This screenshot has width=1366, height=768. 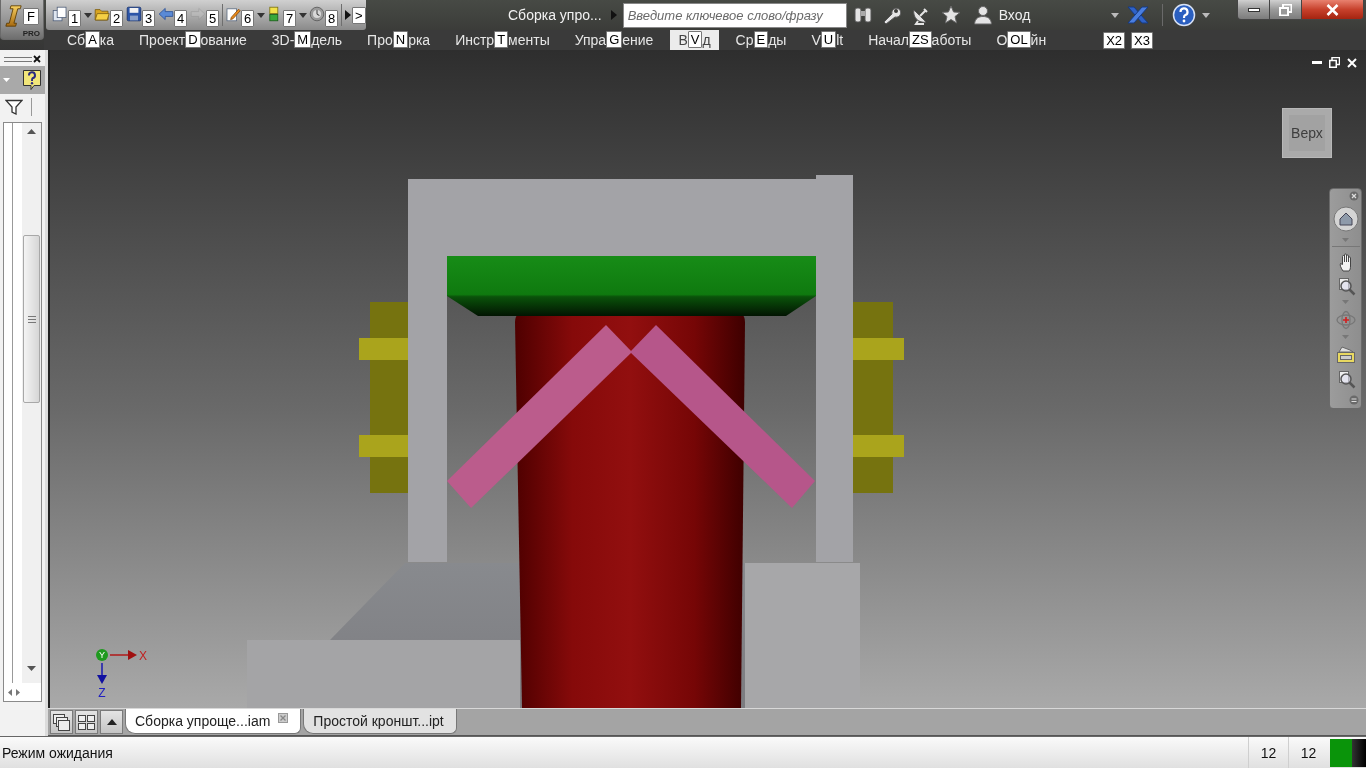 I want to click on ribbon-tab: 3D- M дель, so click(x=307, y=40).